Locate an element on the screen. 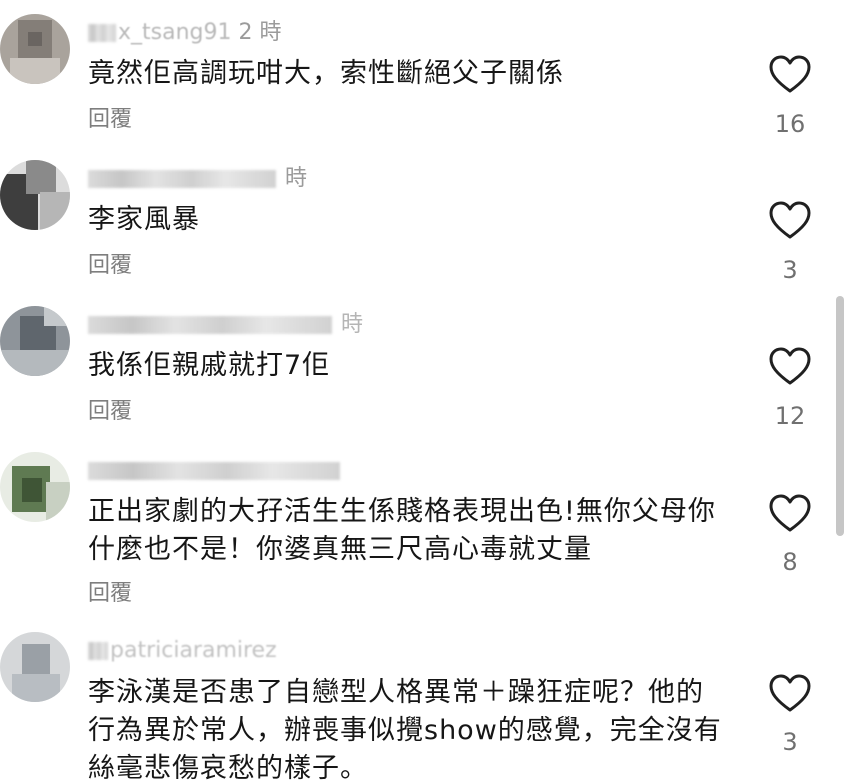 The width and height of the screenshot is (850, 784). scrollbar-thumb is located at coordinates (840, 416).